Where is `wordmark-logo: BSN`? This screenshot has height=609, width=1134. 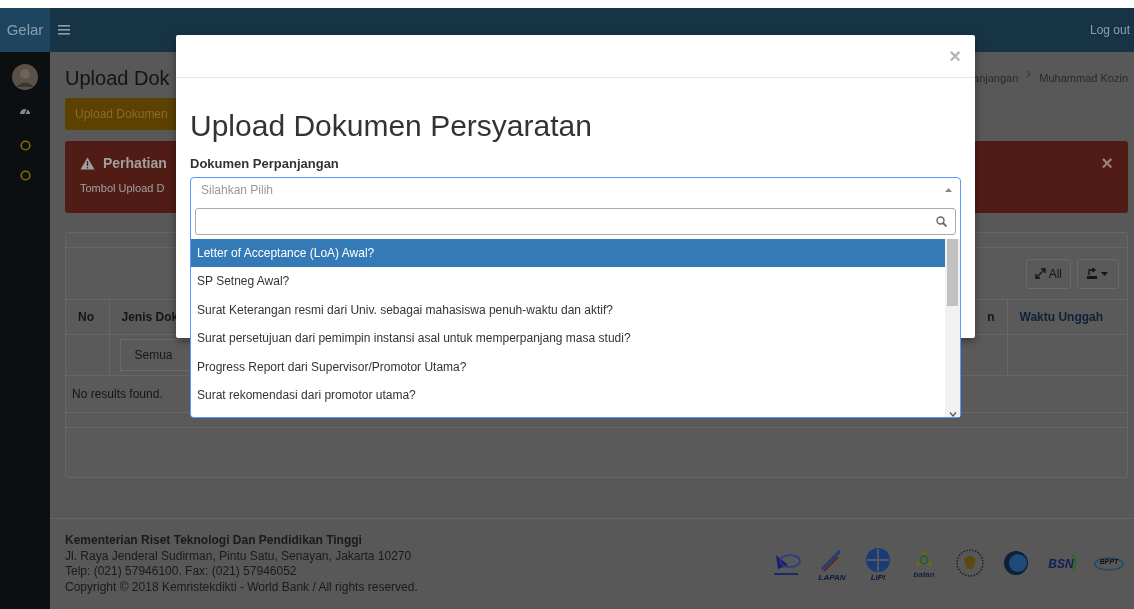
wordmark-logo: BSN is located at coordinates (1063, 564).